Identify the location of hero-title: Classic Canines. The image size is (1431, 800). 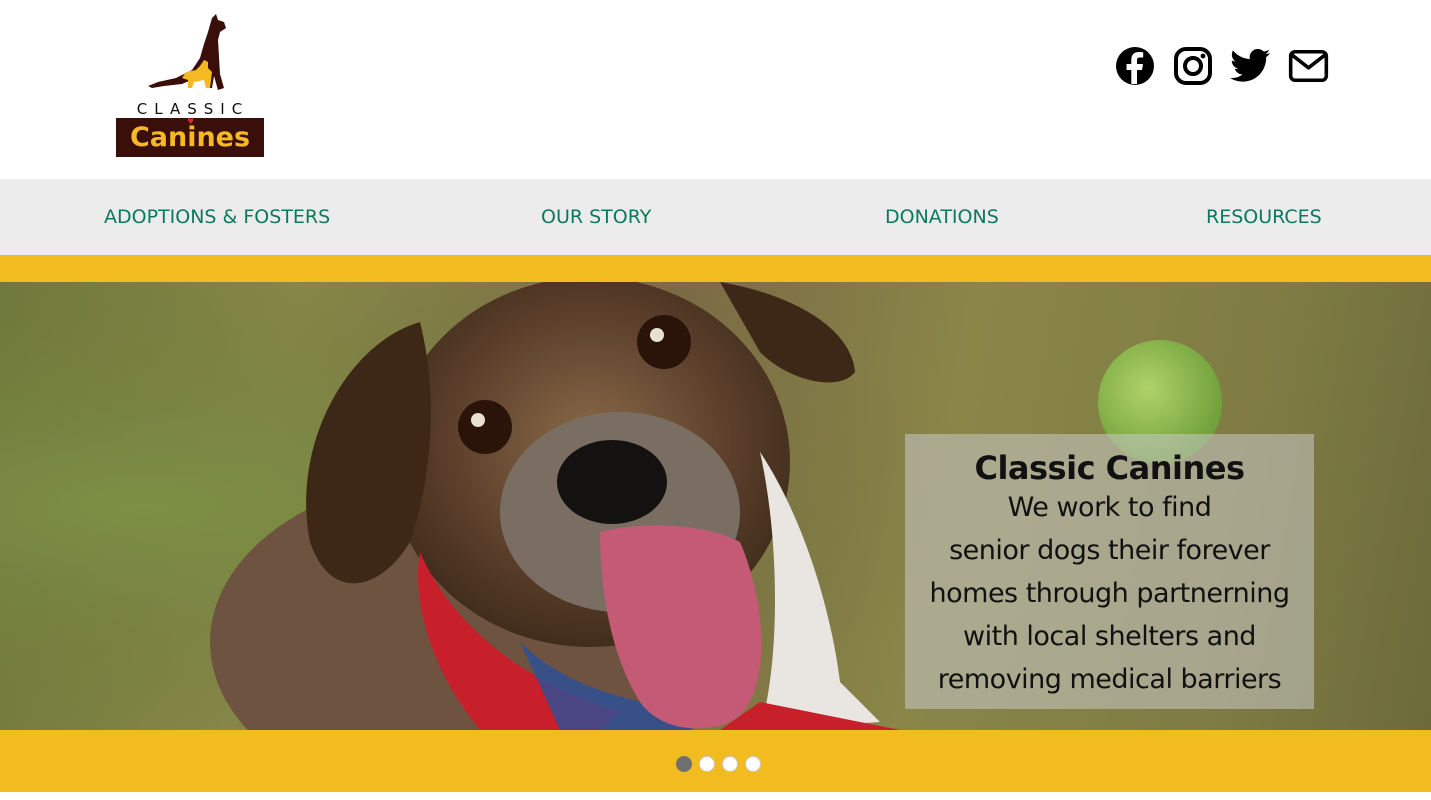
(1109, 468).